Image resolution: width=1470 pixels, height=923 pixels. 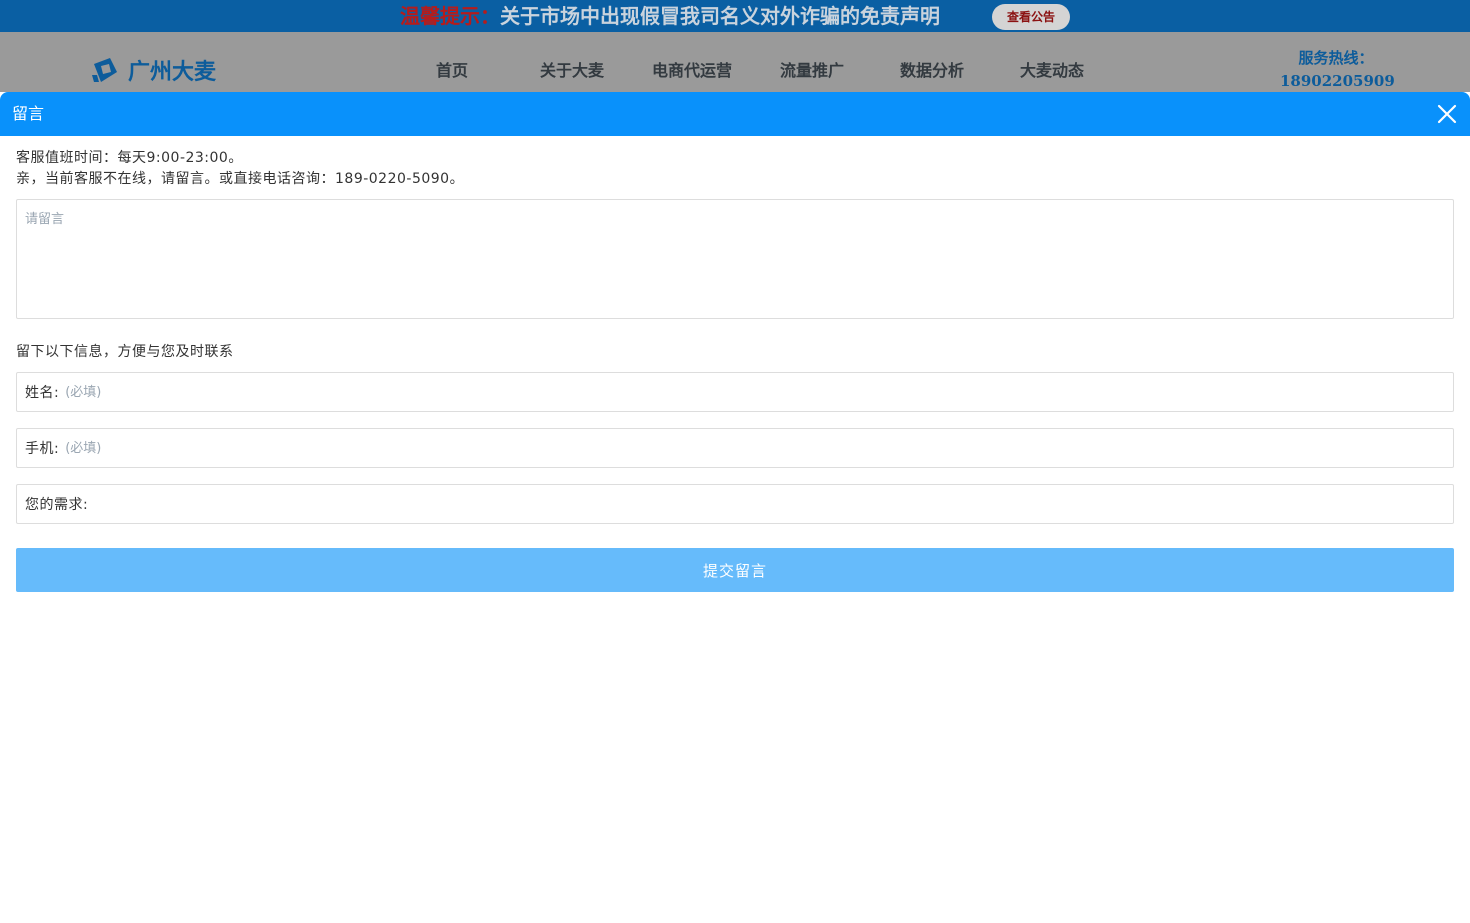 I want to click on message-textarea, so click(x=735, y=259).